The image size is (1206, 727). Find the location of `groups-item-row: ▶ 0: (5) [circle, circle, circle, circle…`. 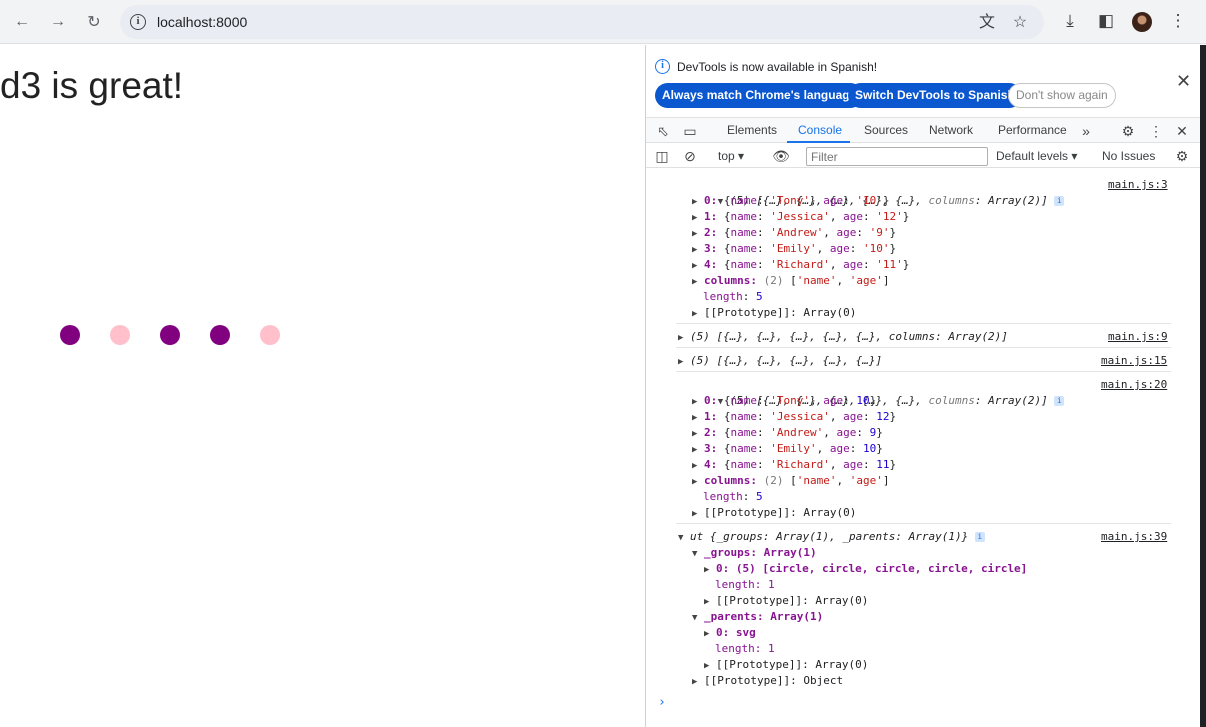

groups-item-row: ▶ 0: (5) [circle, circle, circle, circle… is located at coordinates (865, 569).